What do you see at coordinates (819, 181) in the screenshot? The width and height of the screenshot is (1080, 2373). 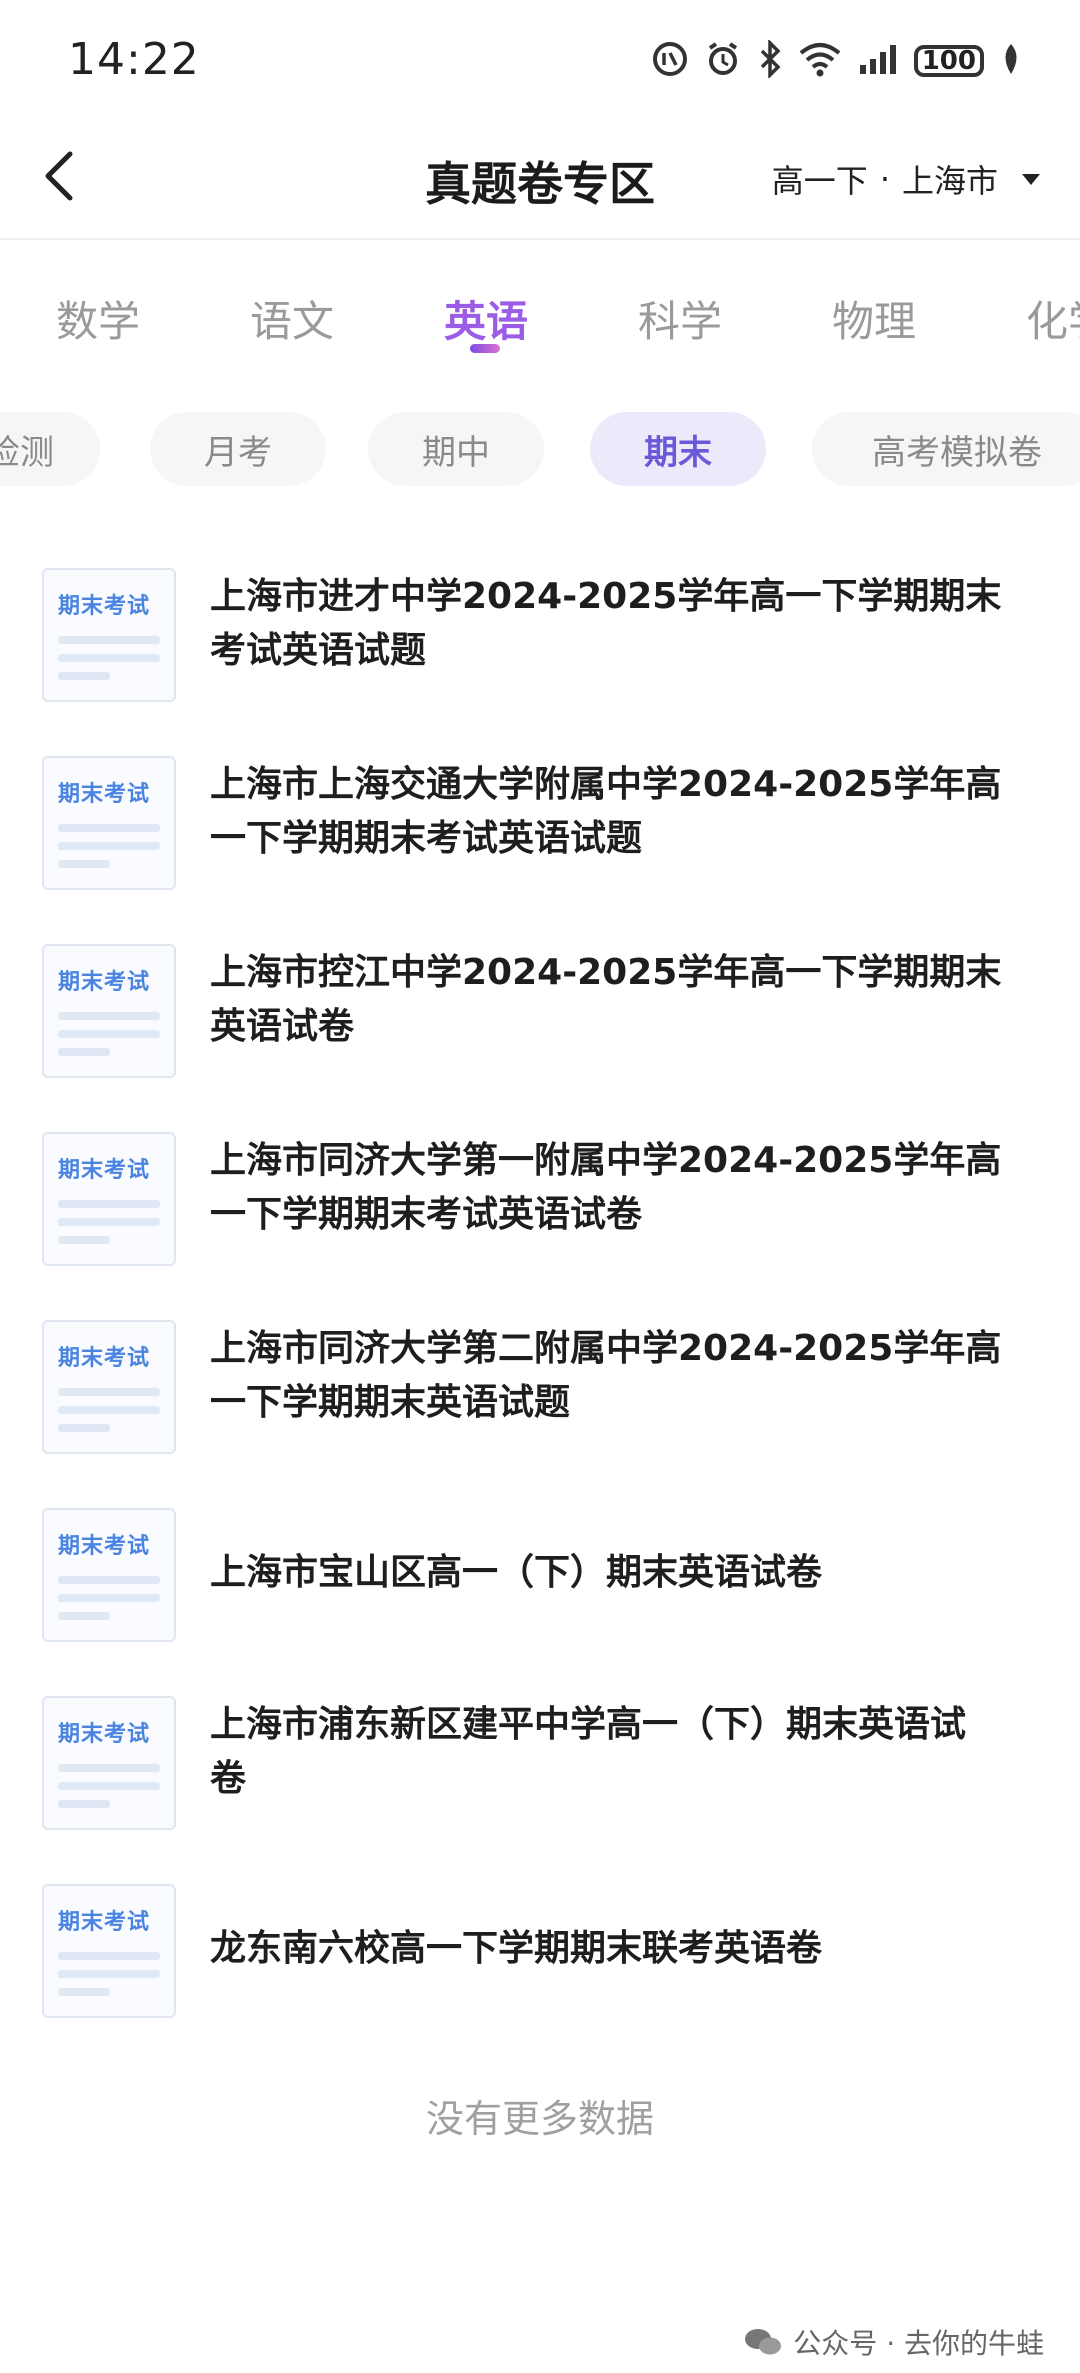 I see `grade-label: 高一下` at bounding box center [819, 181].